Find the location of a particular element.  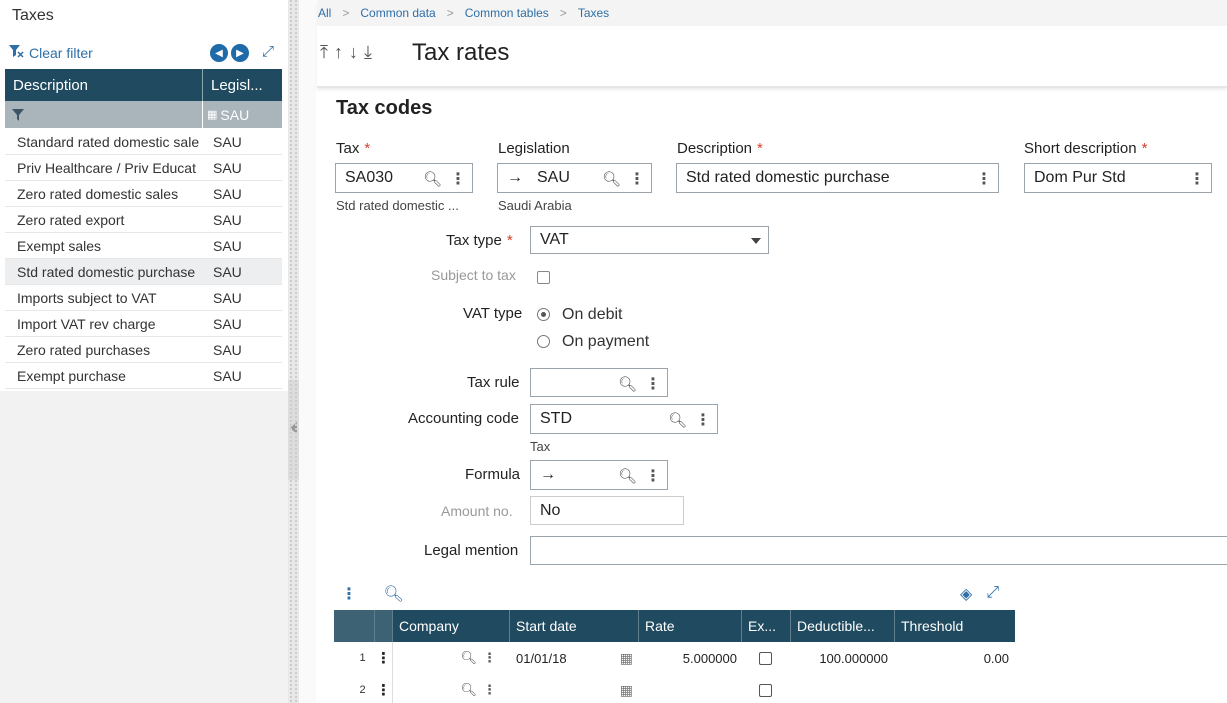

list-item-description: Imports subject to VAT is located at coordinates (87, 297).